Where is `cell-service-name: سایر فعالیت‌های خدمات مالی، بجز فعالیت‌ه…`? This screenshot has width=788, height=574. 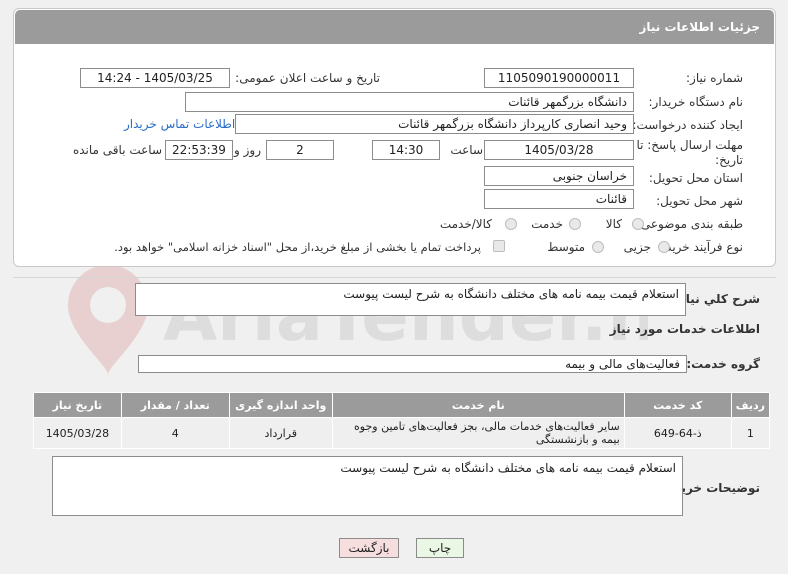 cell-service-name: سایر فعالیت‌های خدمات مالی، بجز فعالیت‌ه… is located at coordinates (478, 433).